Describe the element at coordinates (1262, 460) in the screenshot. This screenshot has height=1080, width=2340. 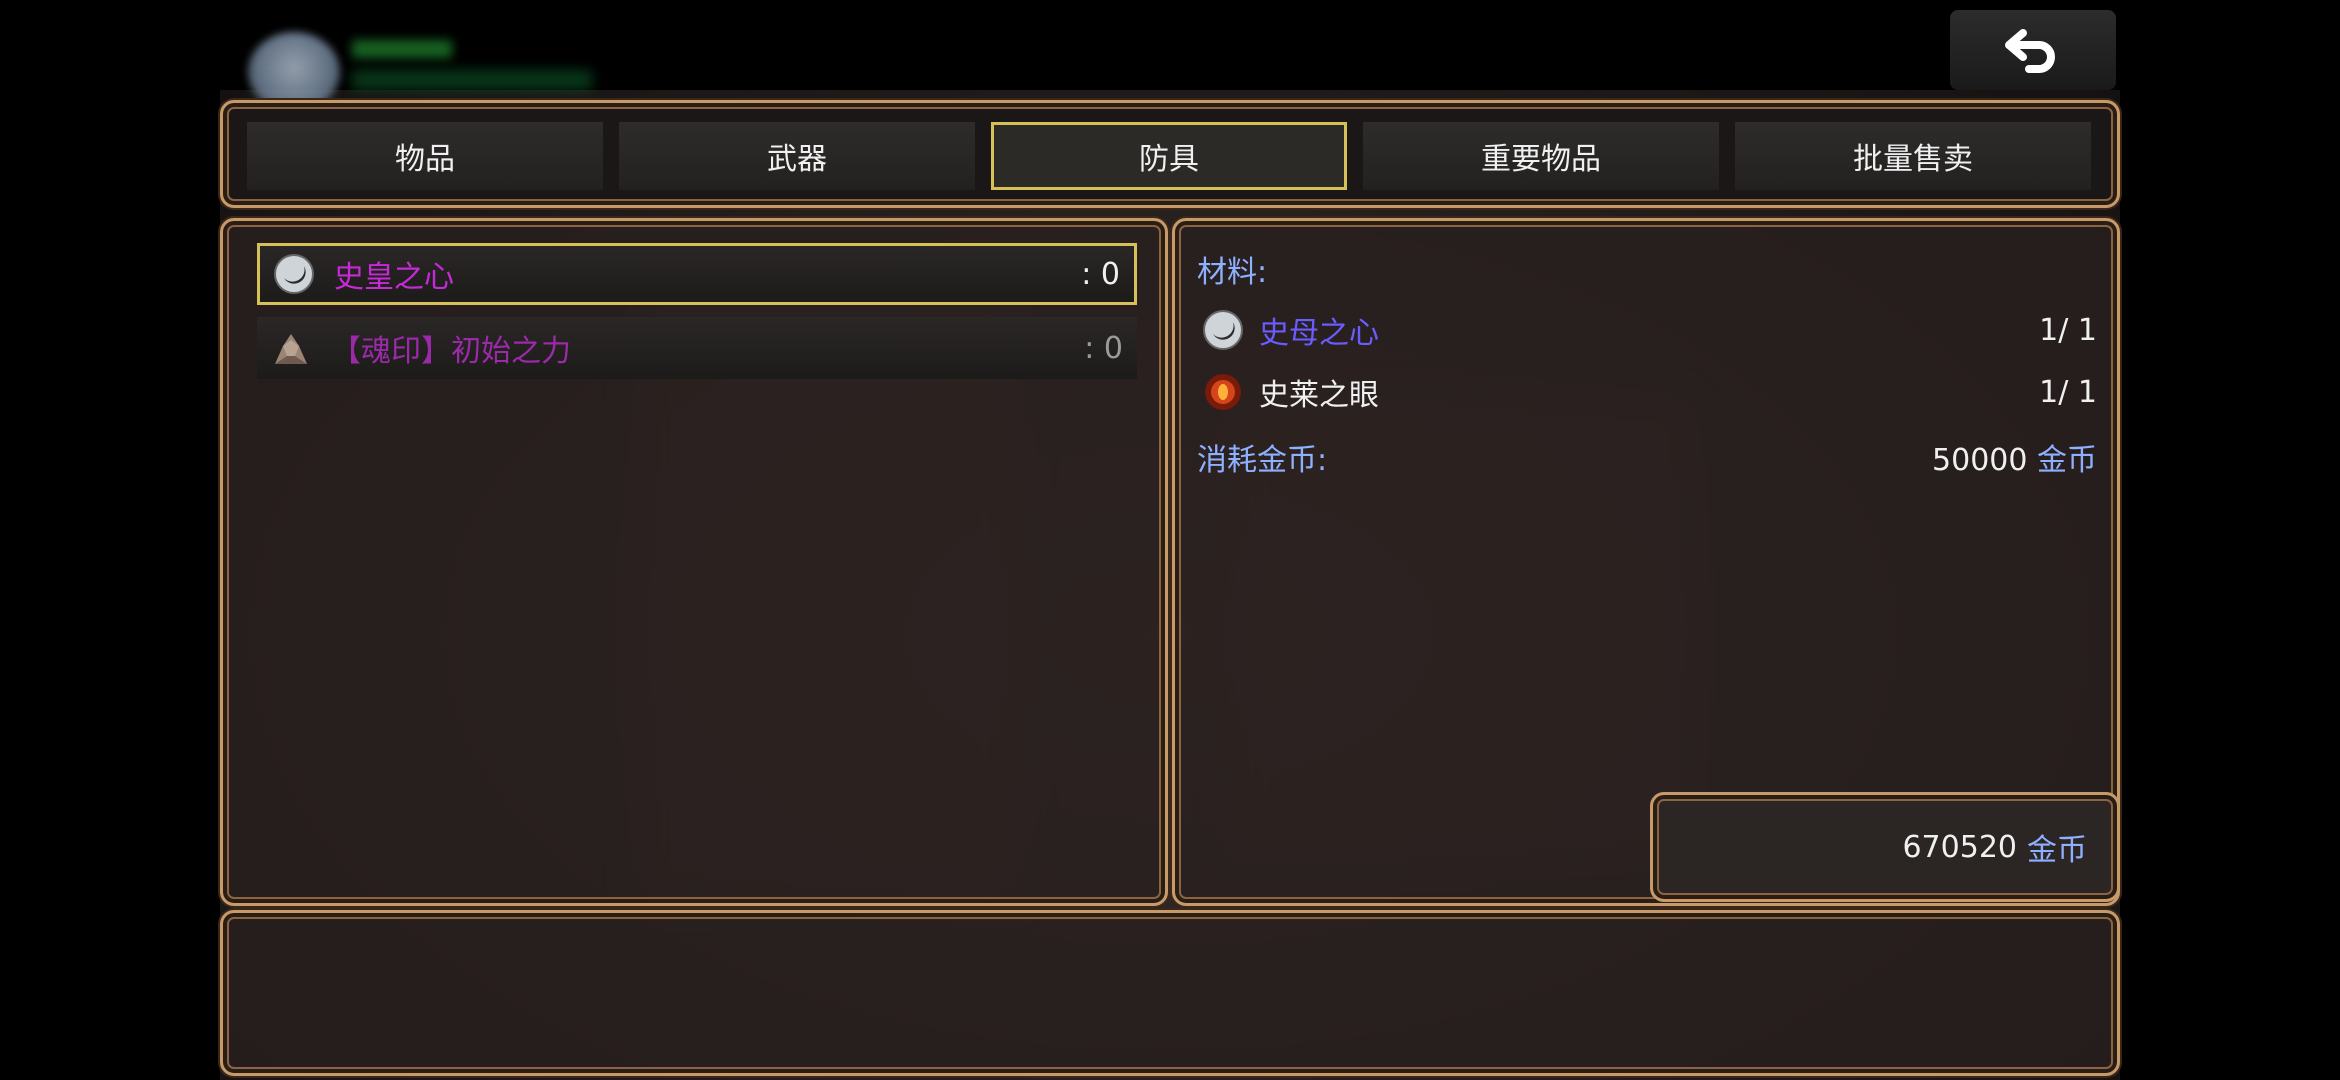
I see `cost-label: 消耗金币:` at that location.